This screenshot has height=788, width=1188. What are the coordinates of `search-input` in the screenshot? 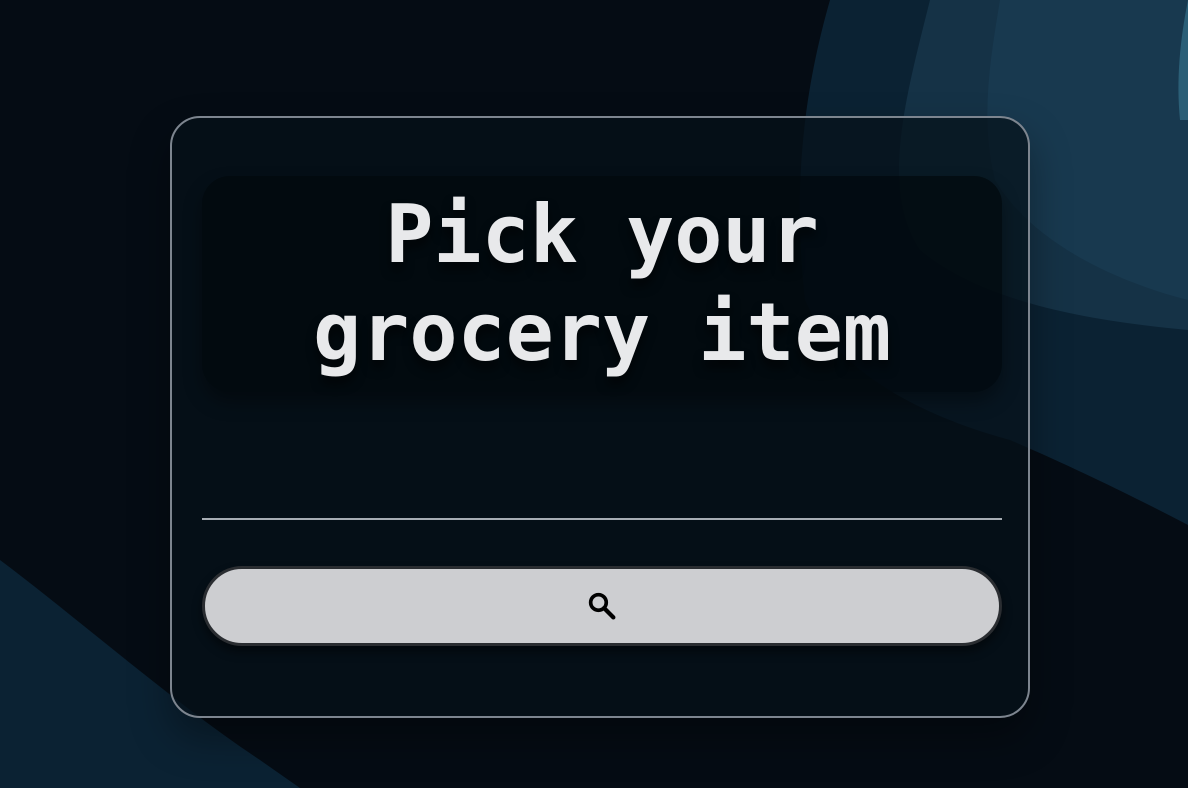 It's located at (602, 491).